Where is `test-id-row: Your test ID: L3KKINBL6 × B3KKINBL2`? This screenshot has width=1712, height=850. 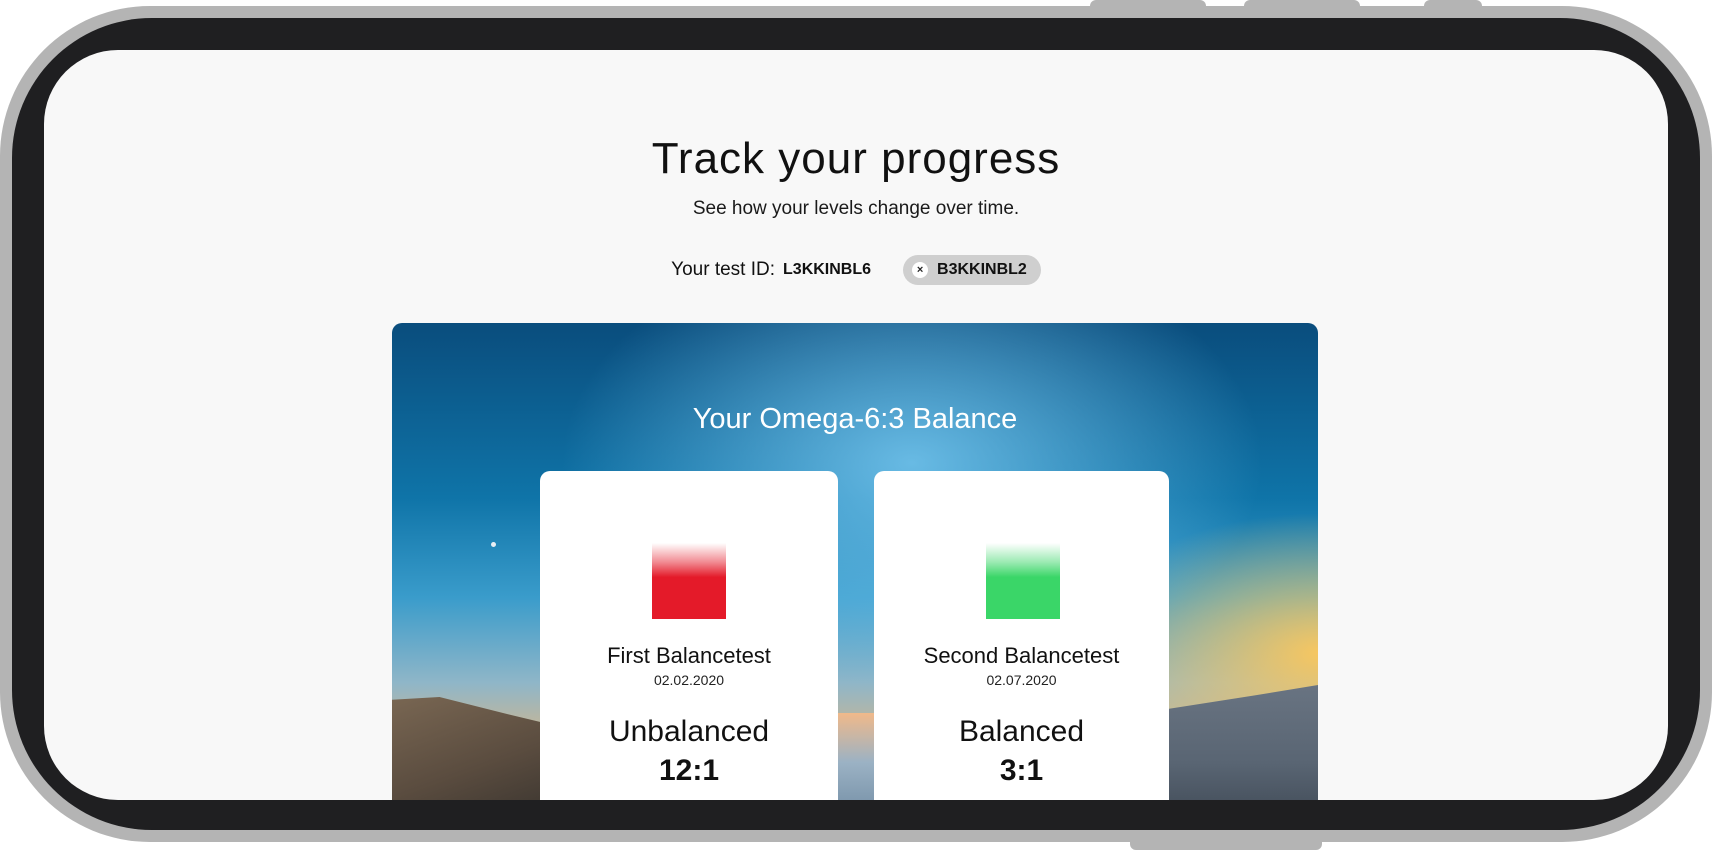
test-id-row: Your test ID: L3KKINBL6 × B3KKINBL2 is located at coordinates (856, 270).